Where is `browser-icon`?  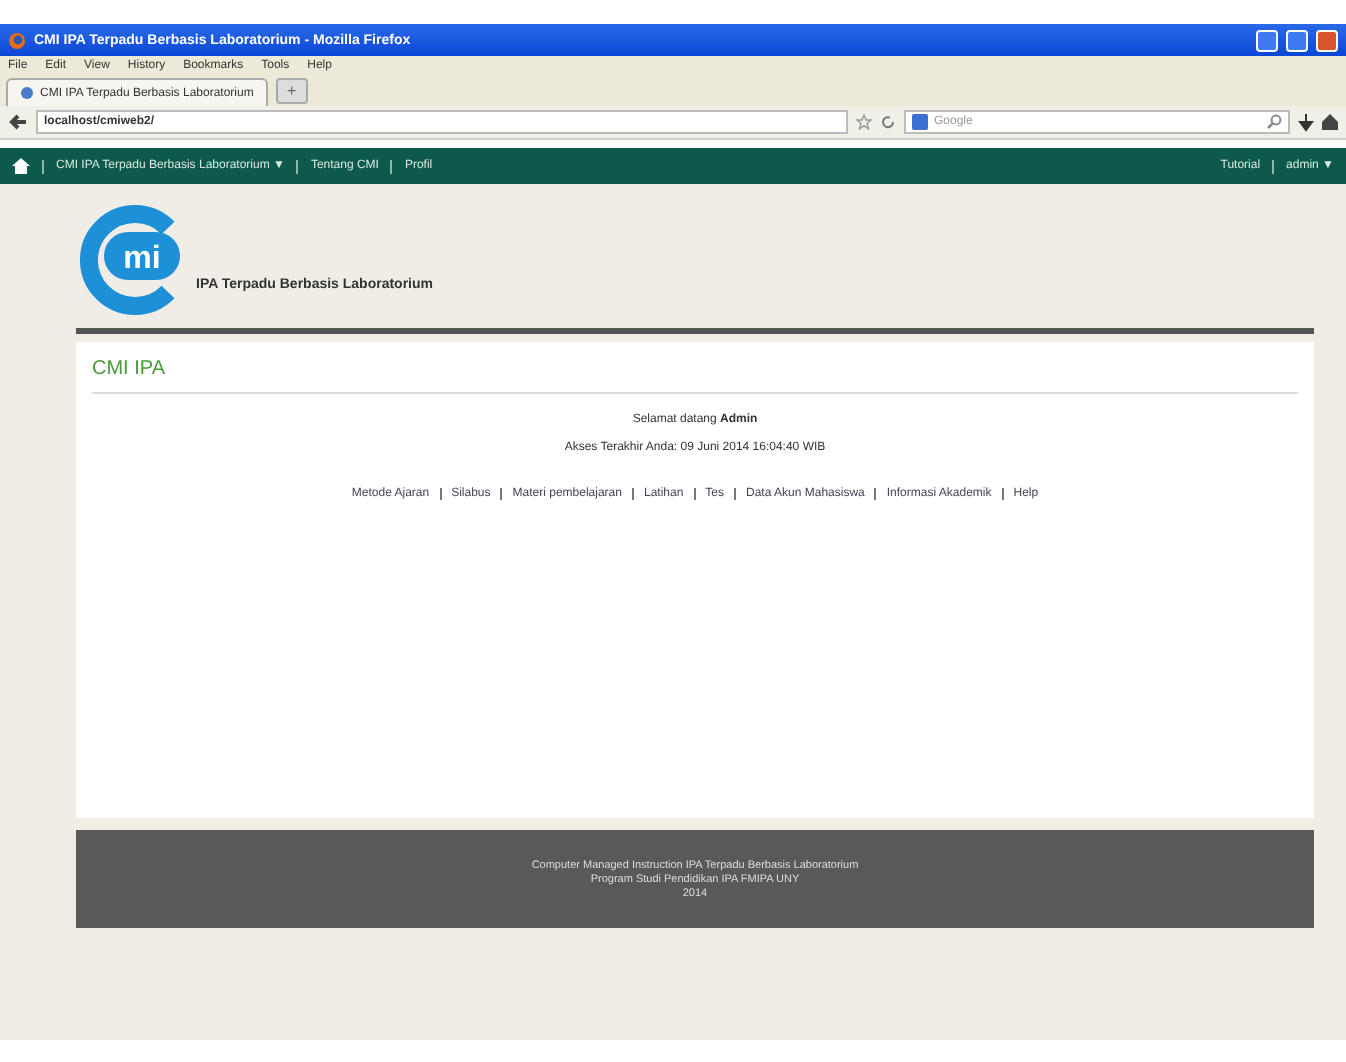 browser-icon is located at coordinates (17, 40).